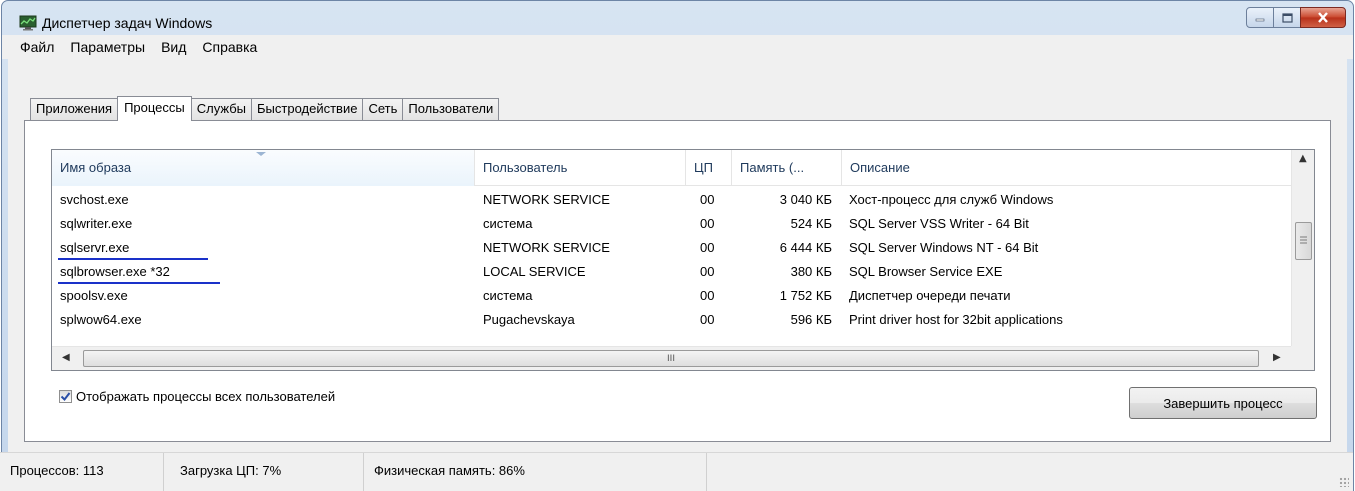 The width and height of the screenshot is (1355, 491). I want to click on show-all-processes-option: Отображать процессы всех пользователей, so click(197, 396).